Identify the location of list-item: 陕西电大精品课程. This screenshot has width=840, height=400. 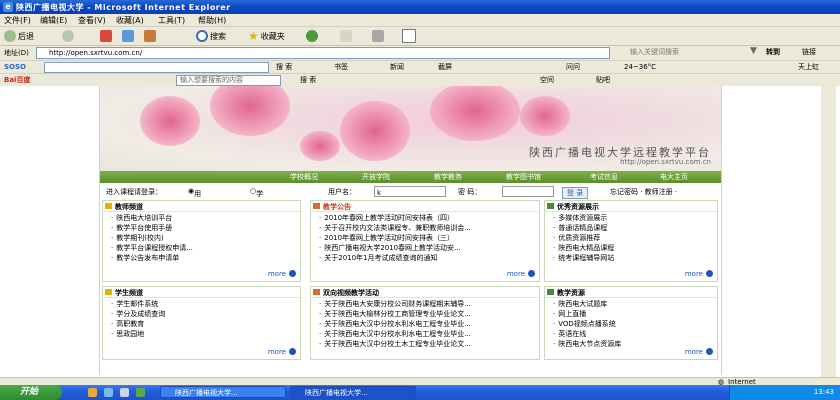
(583, 248).